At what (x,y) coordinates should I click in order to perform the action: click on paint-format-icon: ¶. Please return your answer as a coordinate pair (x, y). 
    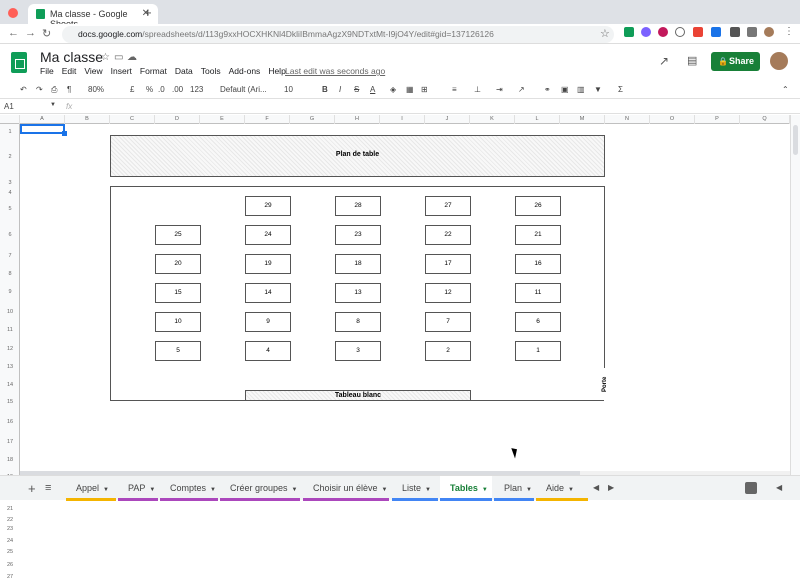
    Looking at the image, I should click on (69, 89).